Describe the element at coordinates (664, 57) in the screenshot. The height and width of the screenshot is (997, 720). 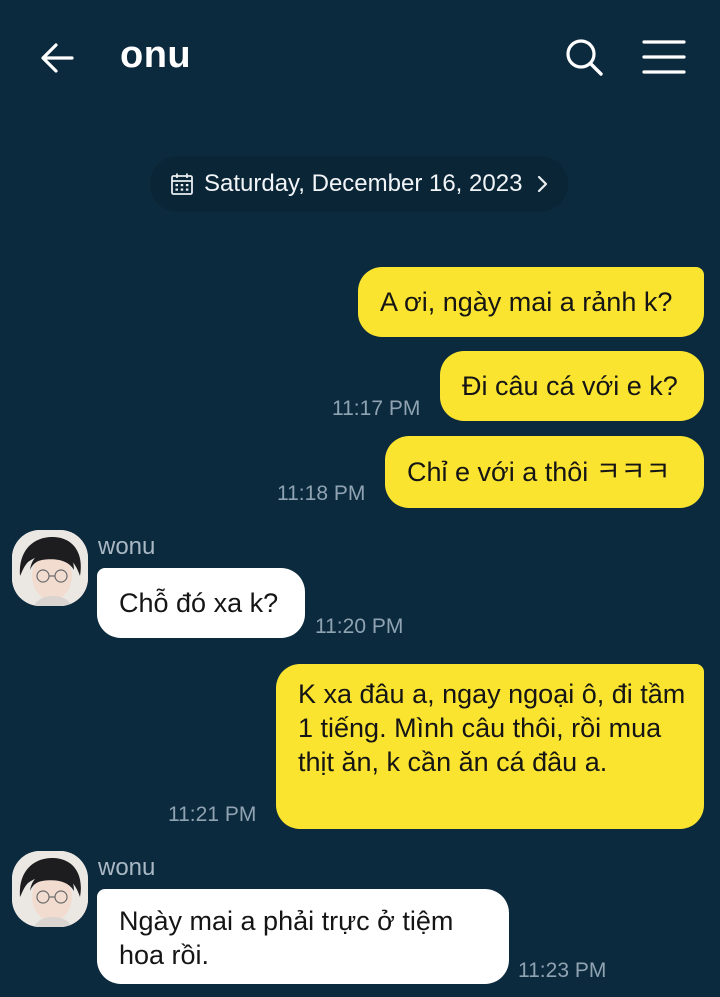
I see `hamburger-menu-icon` at that location.